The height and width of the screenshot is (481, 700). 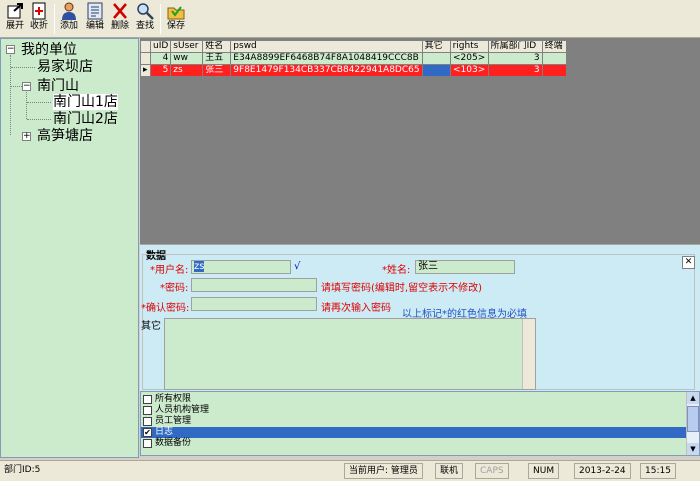 What do you see at coordinates (326, 58) in the screenshot?
I see `cell-pswd: E34A8899EF6468B74F8A1048419CCC8B` at bounding box center [326, 58].